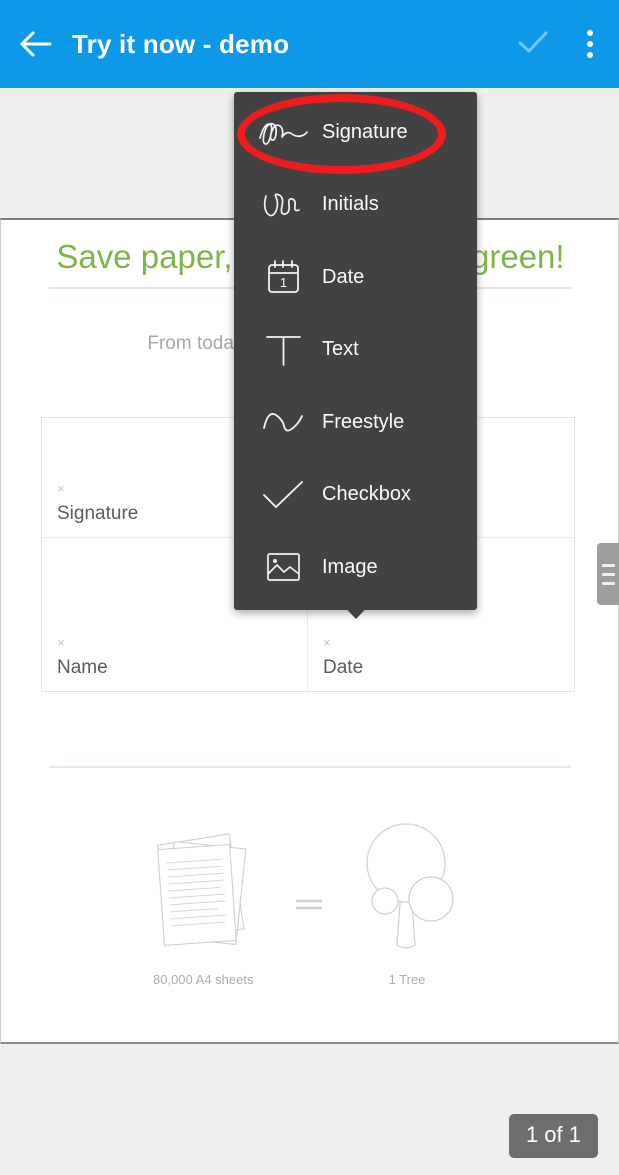  Describe the element at coordinates (309, 906) in the screenshot. I see `equals-sign` at that location.